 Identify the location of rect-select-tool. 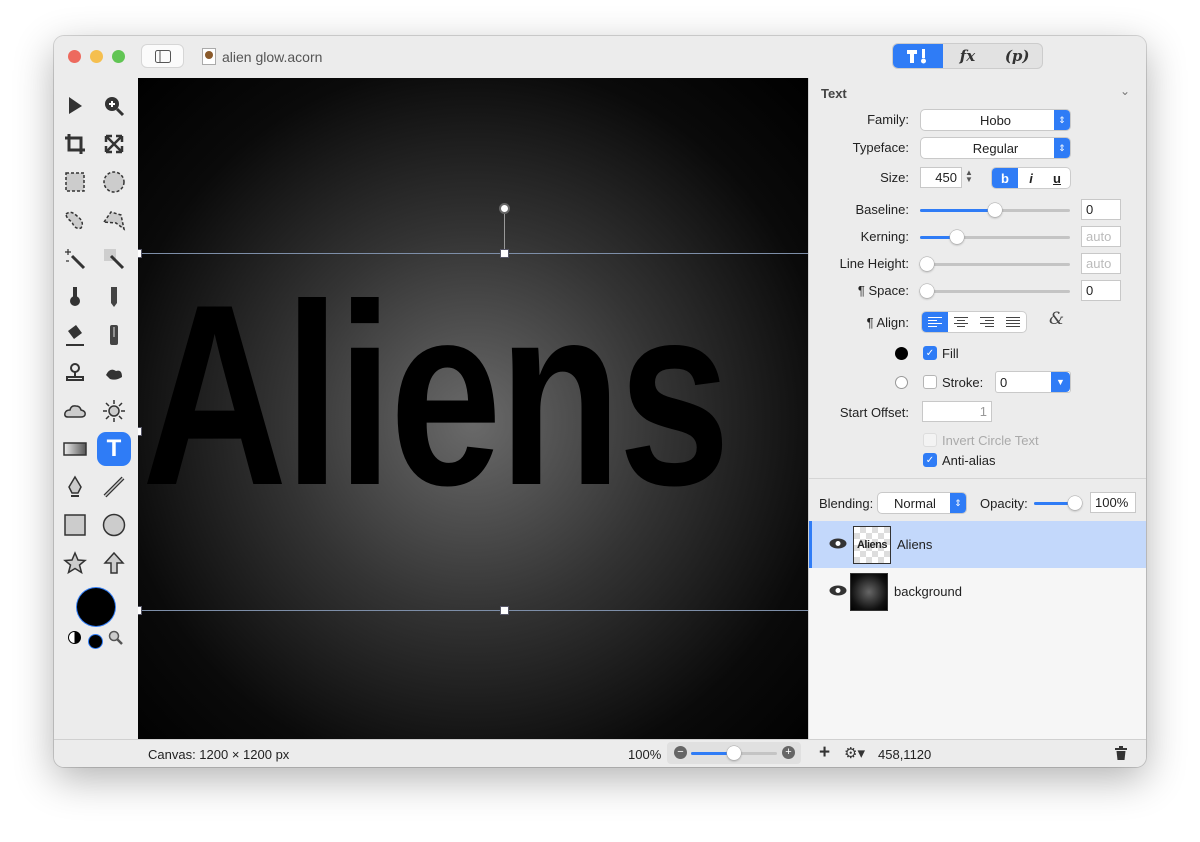
(75, 182).